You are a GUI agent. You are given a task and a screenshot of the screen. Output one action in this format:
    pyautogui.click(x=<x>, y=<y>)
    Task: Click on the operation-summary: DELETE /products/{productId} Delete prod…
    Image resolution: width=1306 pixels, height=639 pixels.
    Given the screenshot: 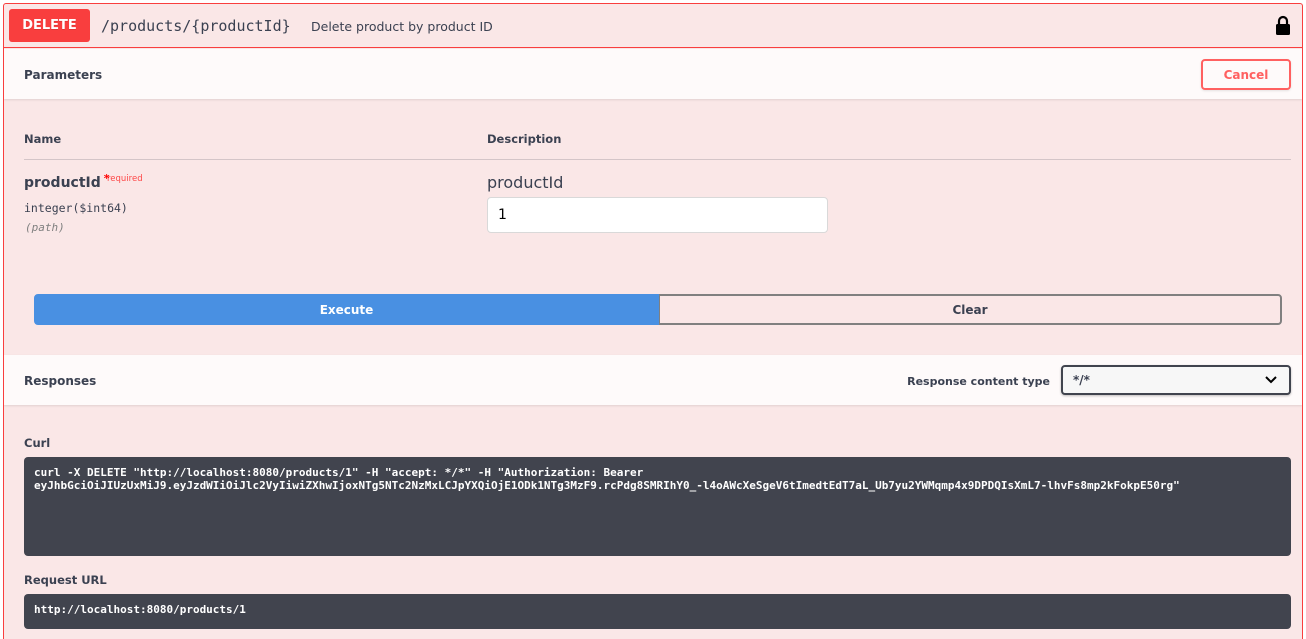 What is the action you would take?
    pyautogui.click(x=653, y=26)
    